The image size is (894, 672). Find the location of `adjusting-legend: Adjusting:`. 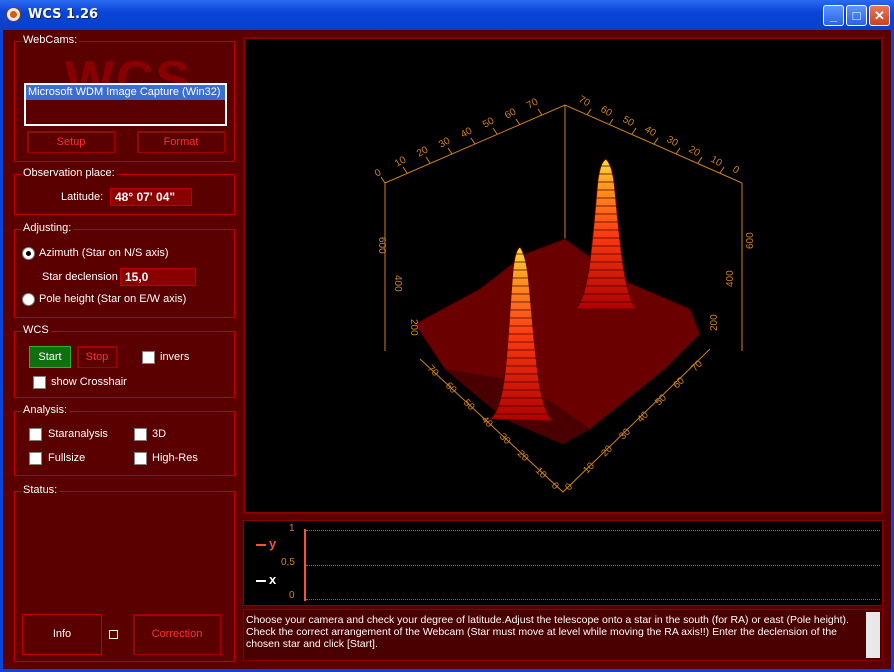

adjusting-legend: Adjusting: is located at coordinates (47, 228).